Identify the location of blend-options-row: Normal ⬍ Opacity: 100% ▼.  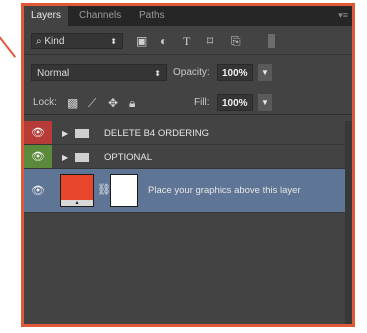
(188, 73).